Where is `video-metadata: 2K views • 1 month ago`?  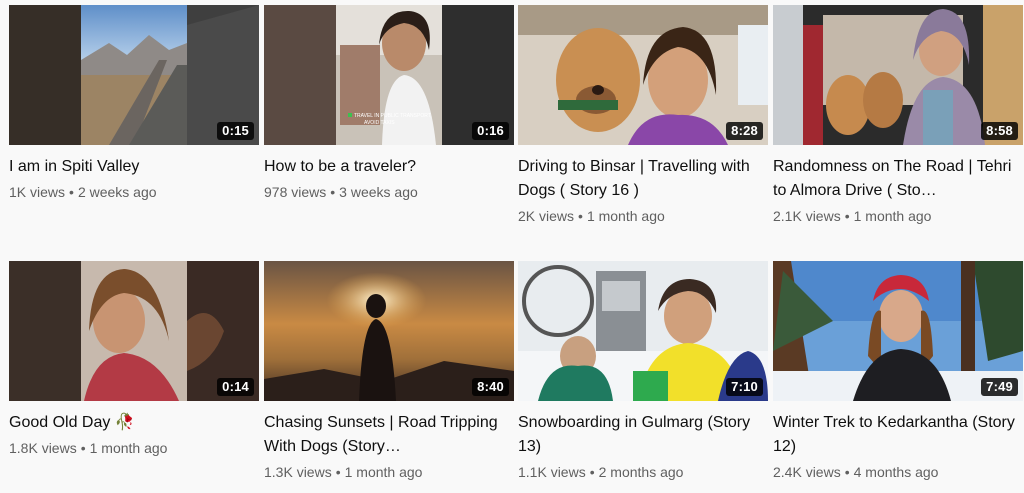 video-metadata: 2K views • 1 month ago is located at coordinates (643, 216).